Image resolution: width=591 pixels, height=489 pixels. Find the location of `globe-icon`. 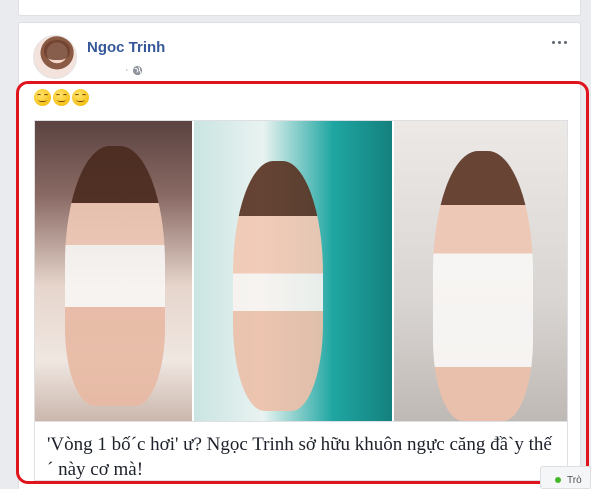

globe-icon is located at coordinates (137, 70).